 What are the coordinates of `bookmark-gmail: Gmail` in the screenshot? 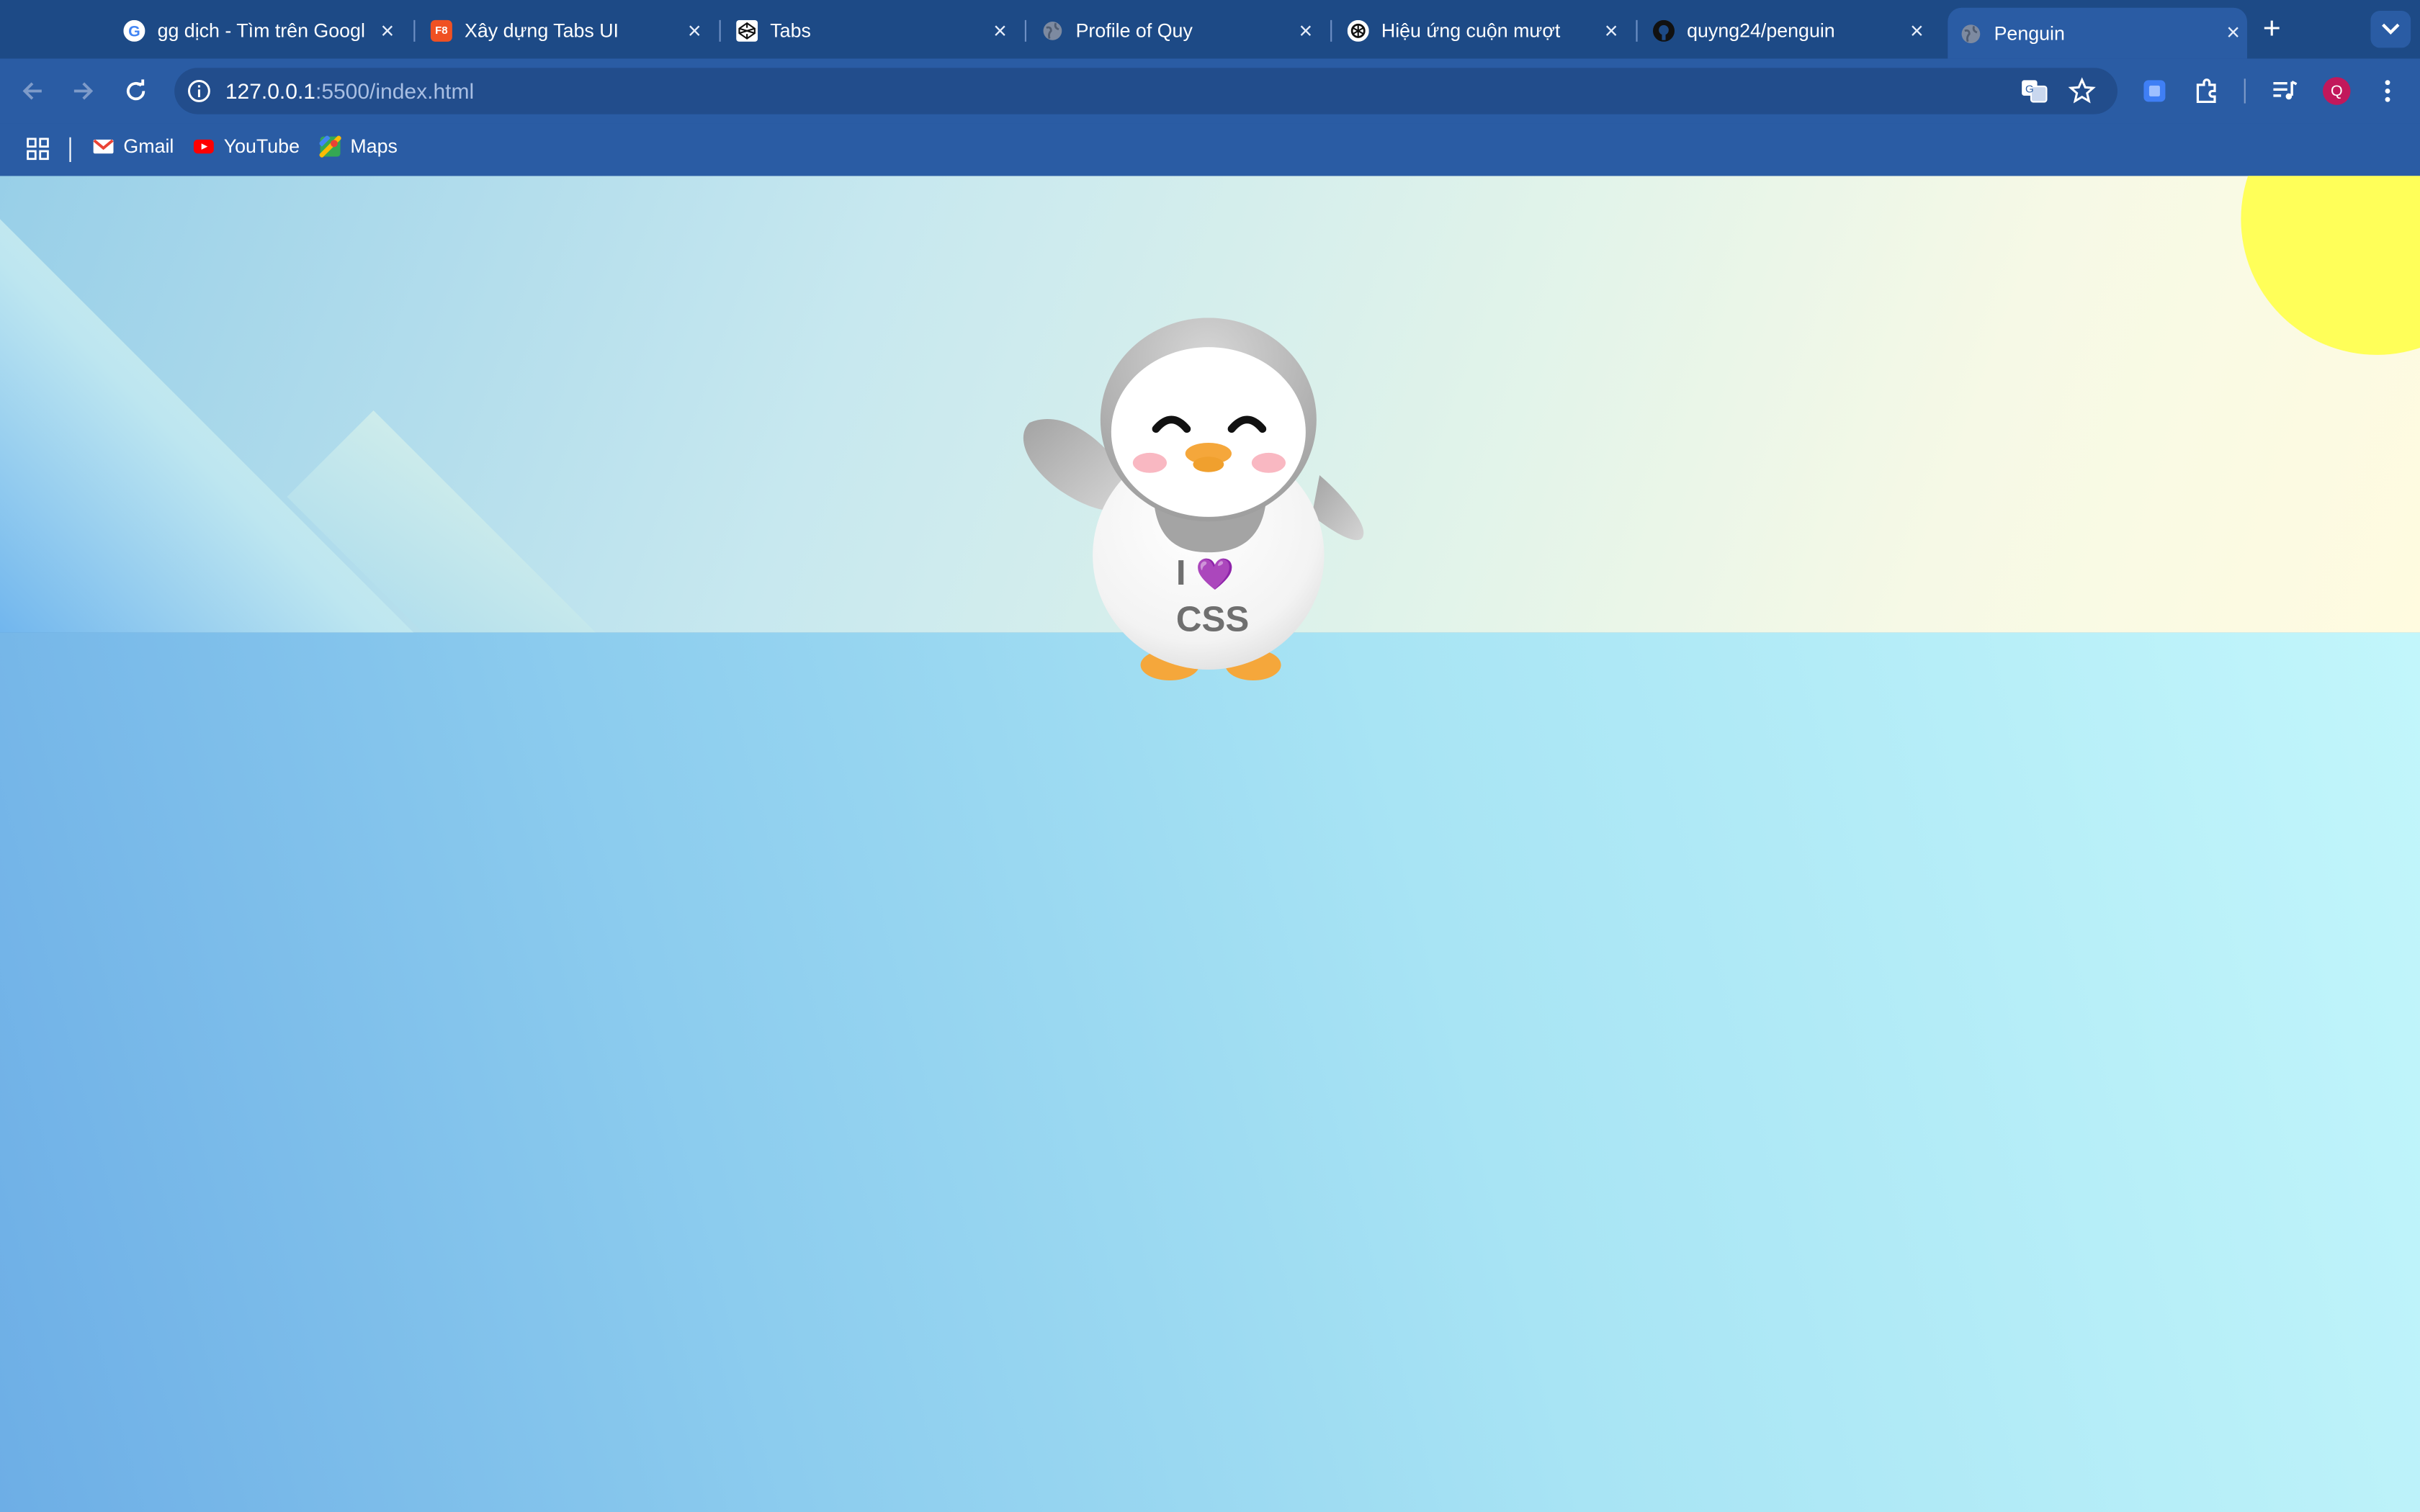 It's located at (133, 147).